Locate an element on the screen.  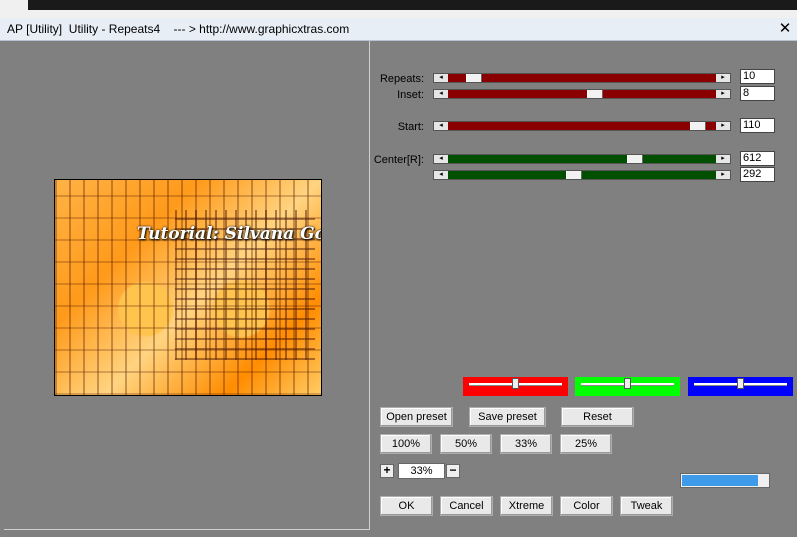
repeats-thumb is located at coordinates (473, 78).